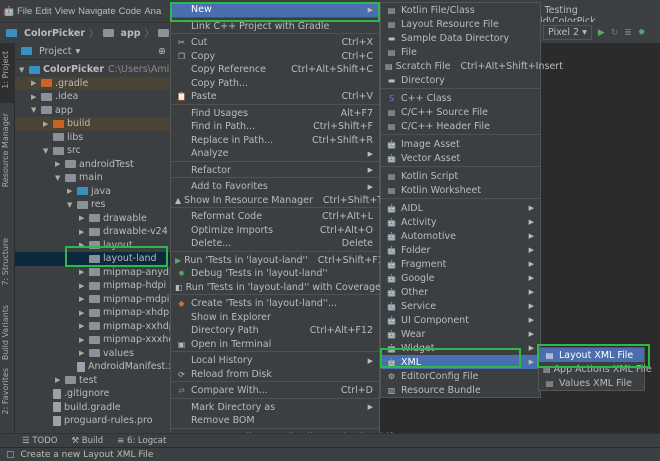 The width and height of the screenshot is (660, 461). Describe the element at coordinates (92, 124) in the screenshot. I see `tree-item-build: ▶ build` at that location.